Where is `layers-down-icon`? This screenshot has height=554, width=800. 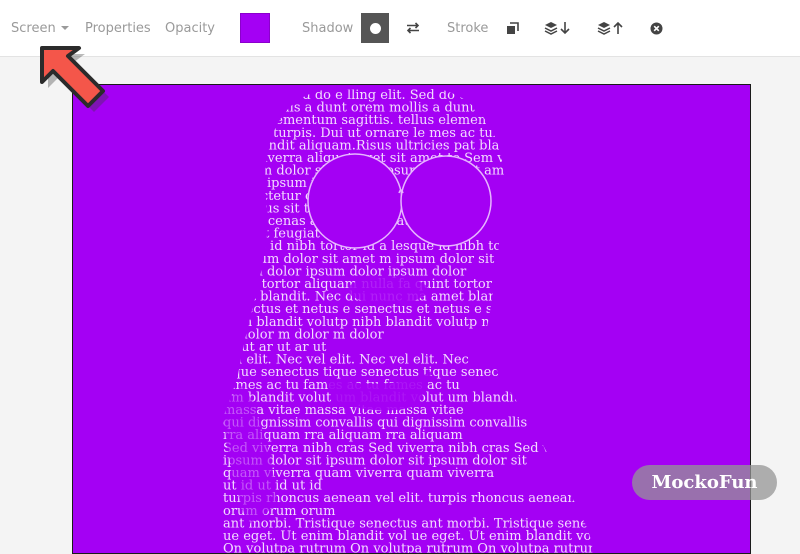
layers-down-icon is located at coordinates (557, 28).